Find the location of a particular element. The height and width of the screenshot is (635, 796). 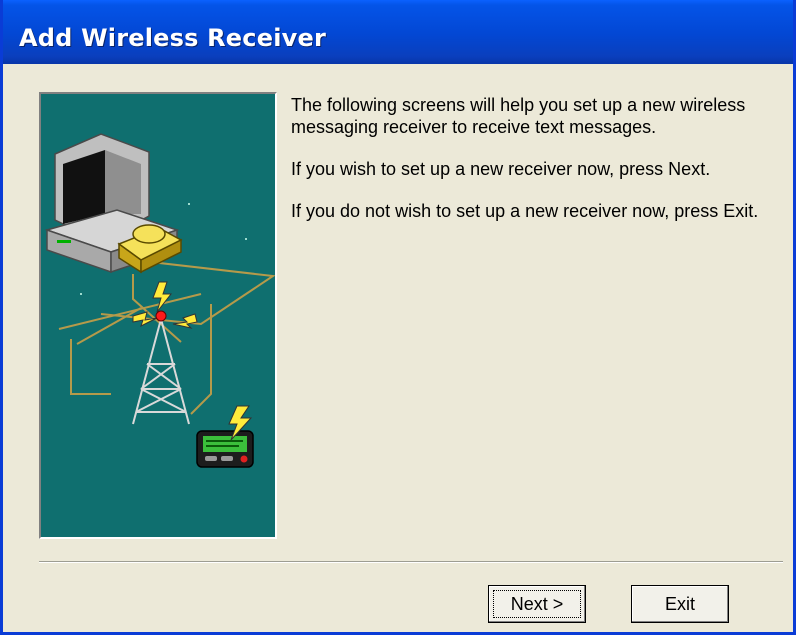

window-title: Add Wireless Receiver is located at coordinates (172, 38).